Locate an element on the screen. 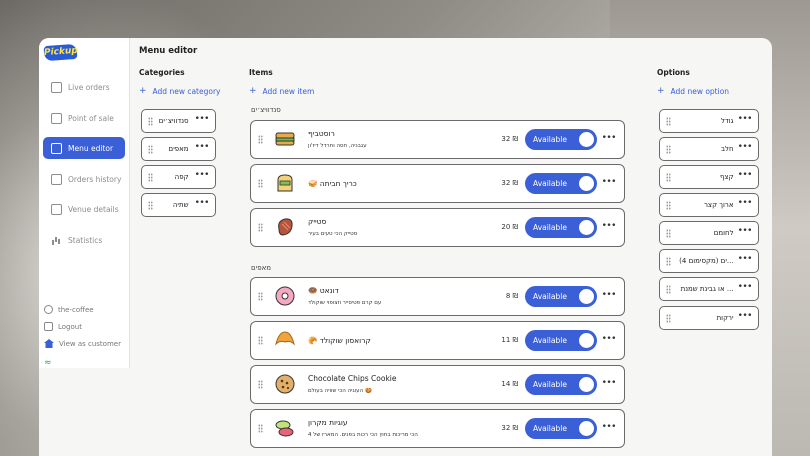 Image resolution: width=810 pixels, height=456 pixels. home-icon is located at coordinates (49, 343).